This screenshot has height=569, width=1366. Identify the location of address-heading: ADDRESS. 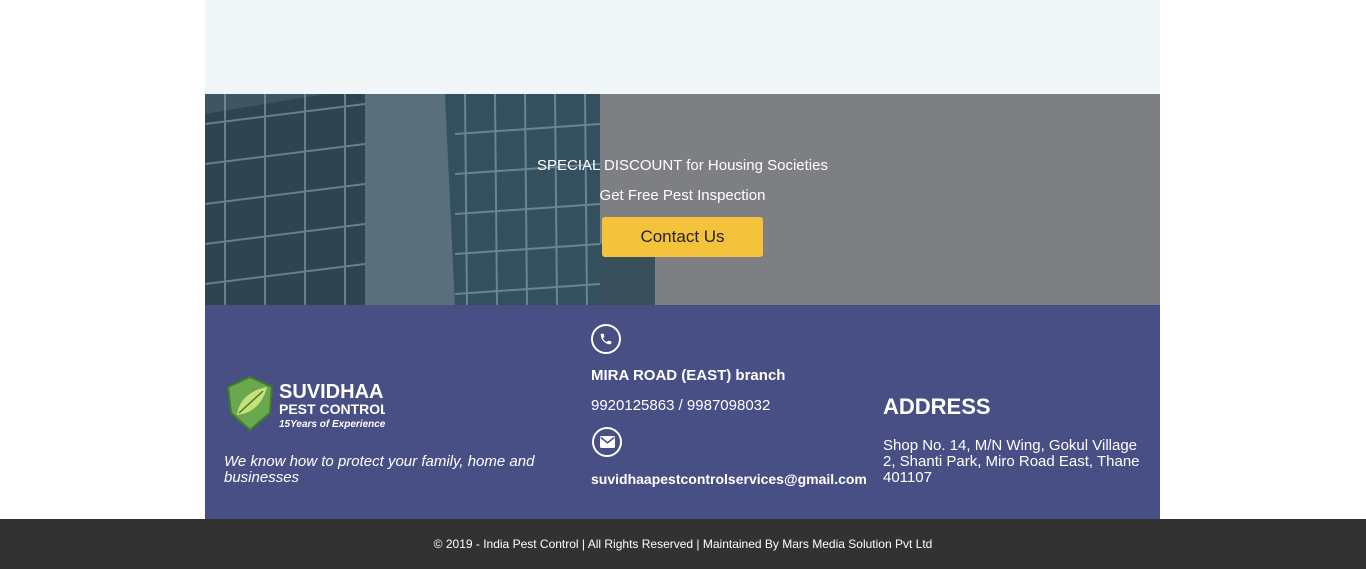
(937, 406).